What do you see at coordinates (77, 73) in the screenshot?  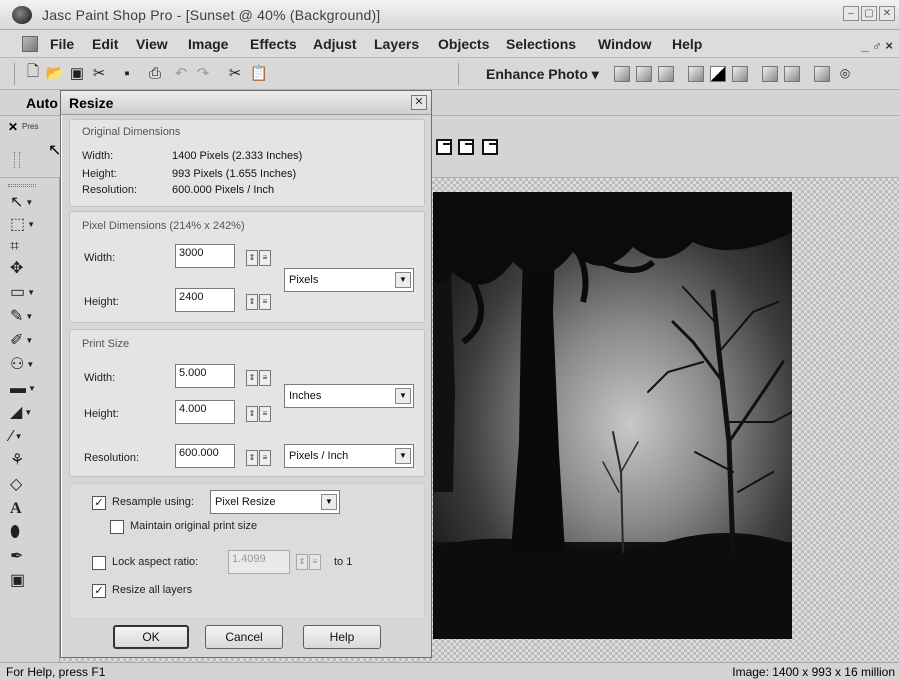 I see `browse-icon: ▣` at bounding box center [77, 73].